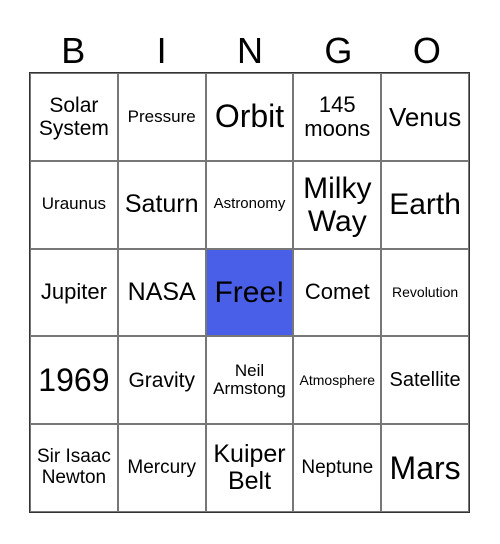  Describe the element at coordinates (74, 292) in the screenshot. I see `bingo-cell: Jupiter` at that location.